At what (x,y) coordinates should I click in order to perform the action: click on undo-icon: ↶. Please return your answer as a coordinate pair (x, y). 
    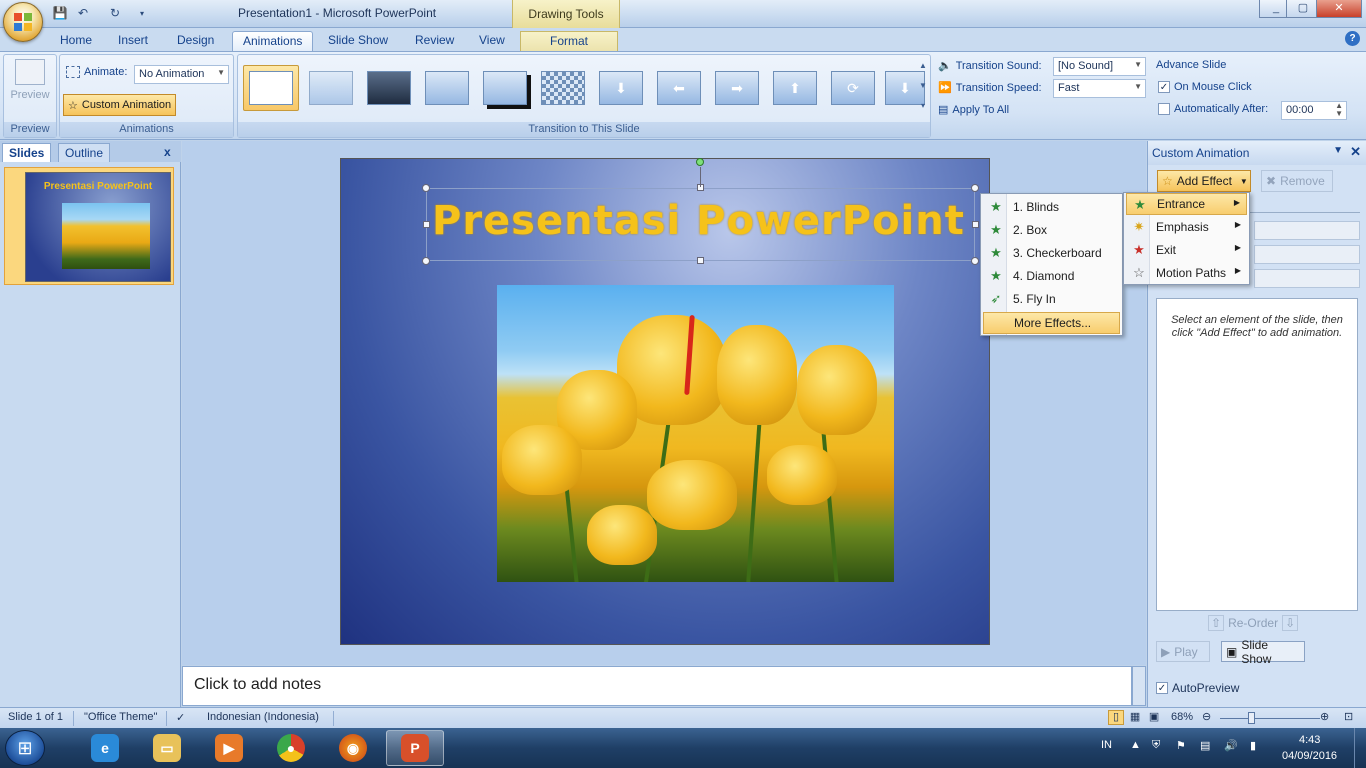
    Looking at the image, I should click on (83, 13).